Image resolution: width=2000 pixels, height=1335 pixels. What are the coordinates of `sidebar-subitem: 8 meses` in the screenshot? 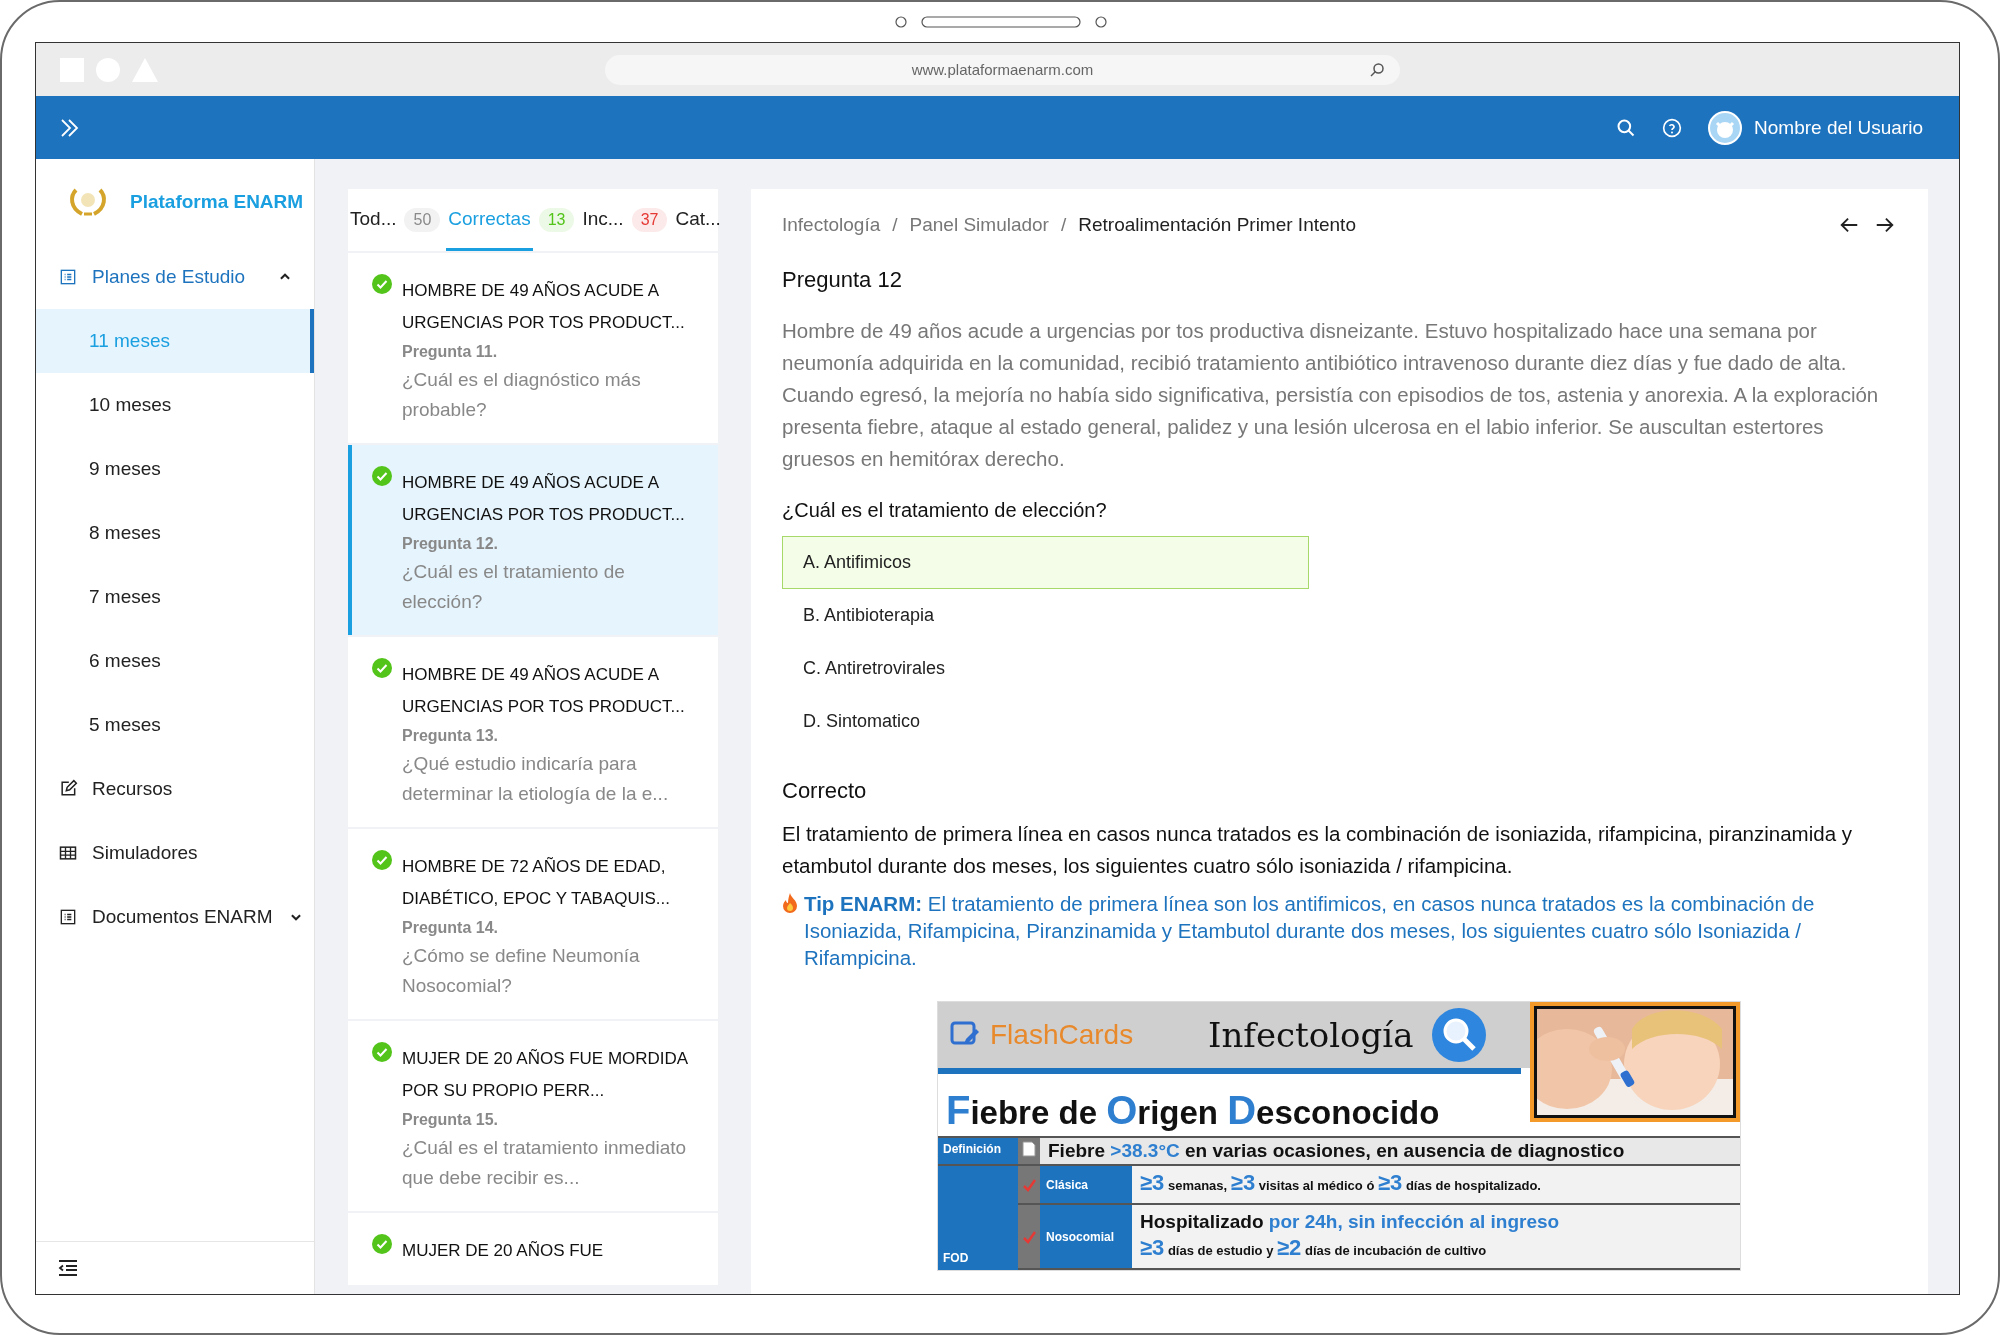 It's located at (175, 533).